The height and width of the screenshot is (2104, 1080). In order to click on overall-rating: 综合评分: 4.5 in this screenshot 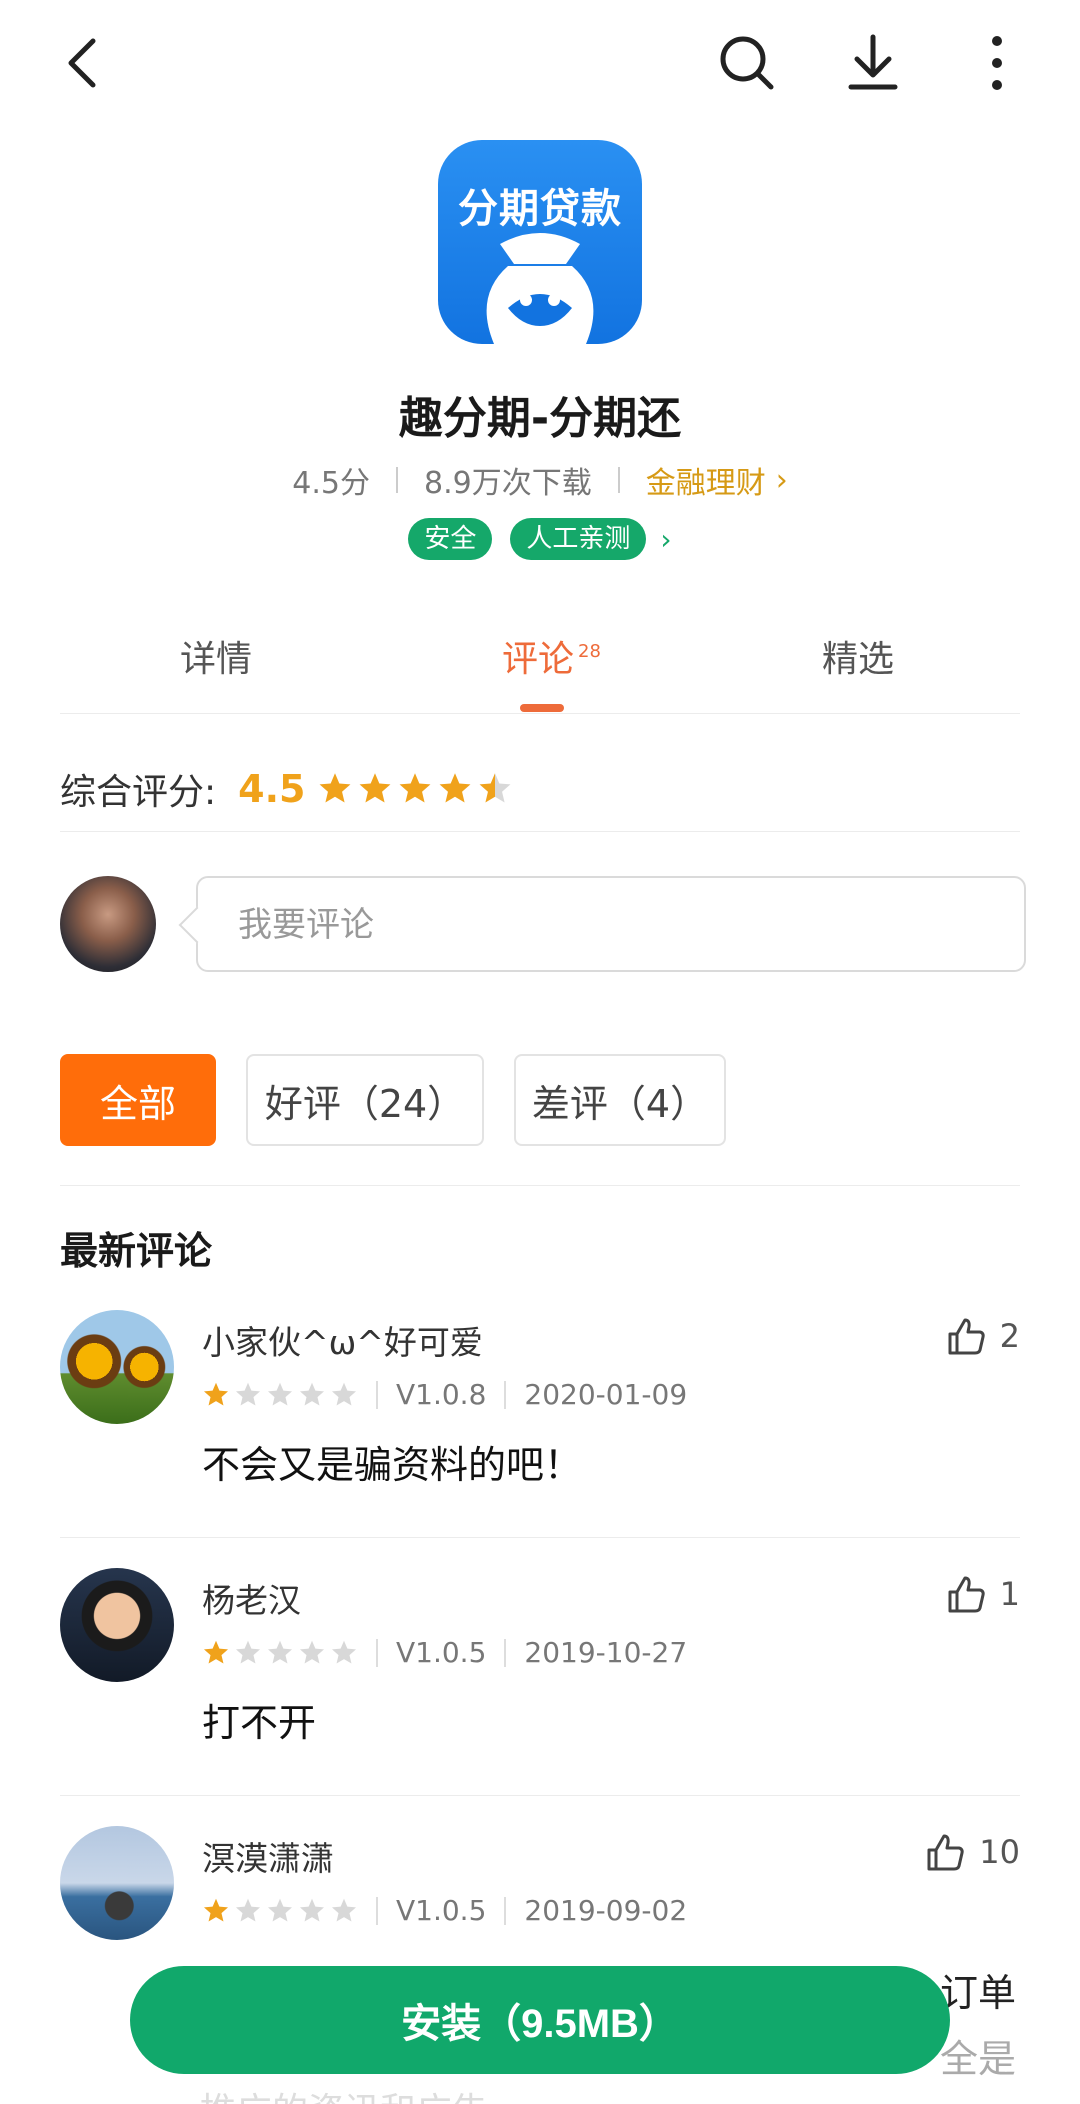, I will do `click(540, 789)`.